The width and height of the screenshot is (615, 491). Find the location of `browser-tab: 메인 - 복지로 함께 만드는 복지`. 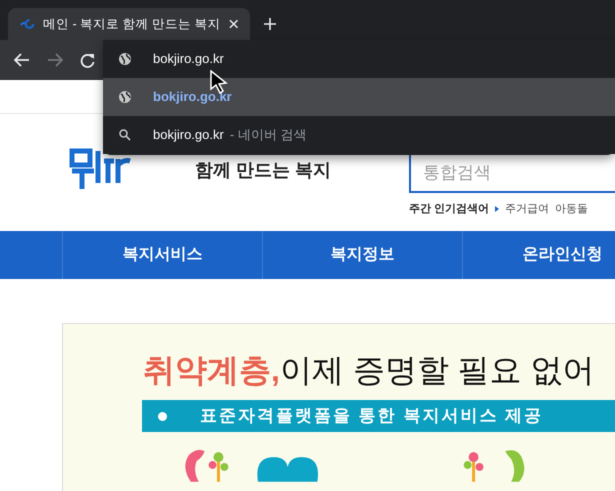

browser-tab: 메인 - 복지로 함께 만드는 복지 is located at coordinates (129, 24).